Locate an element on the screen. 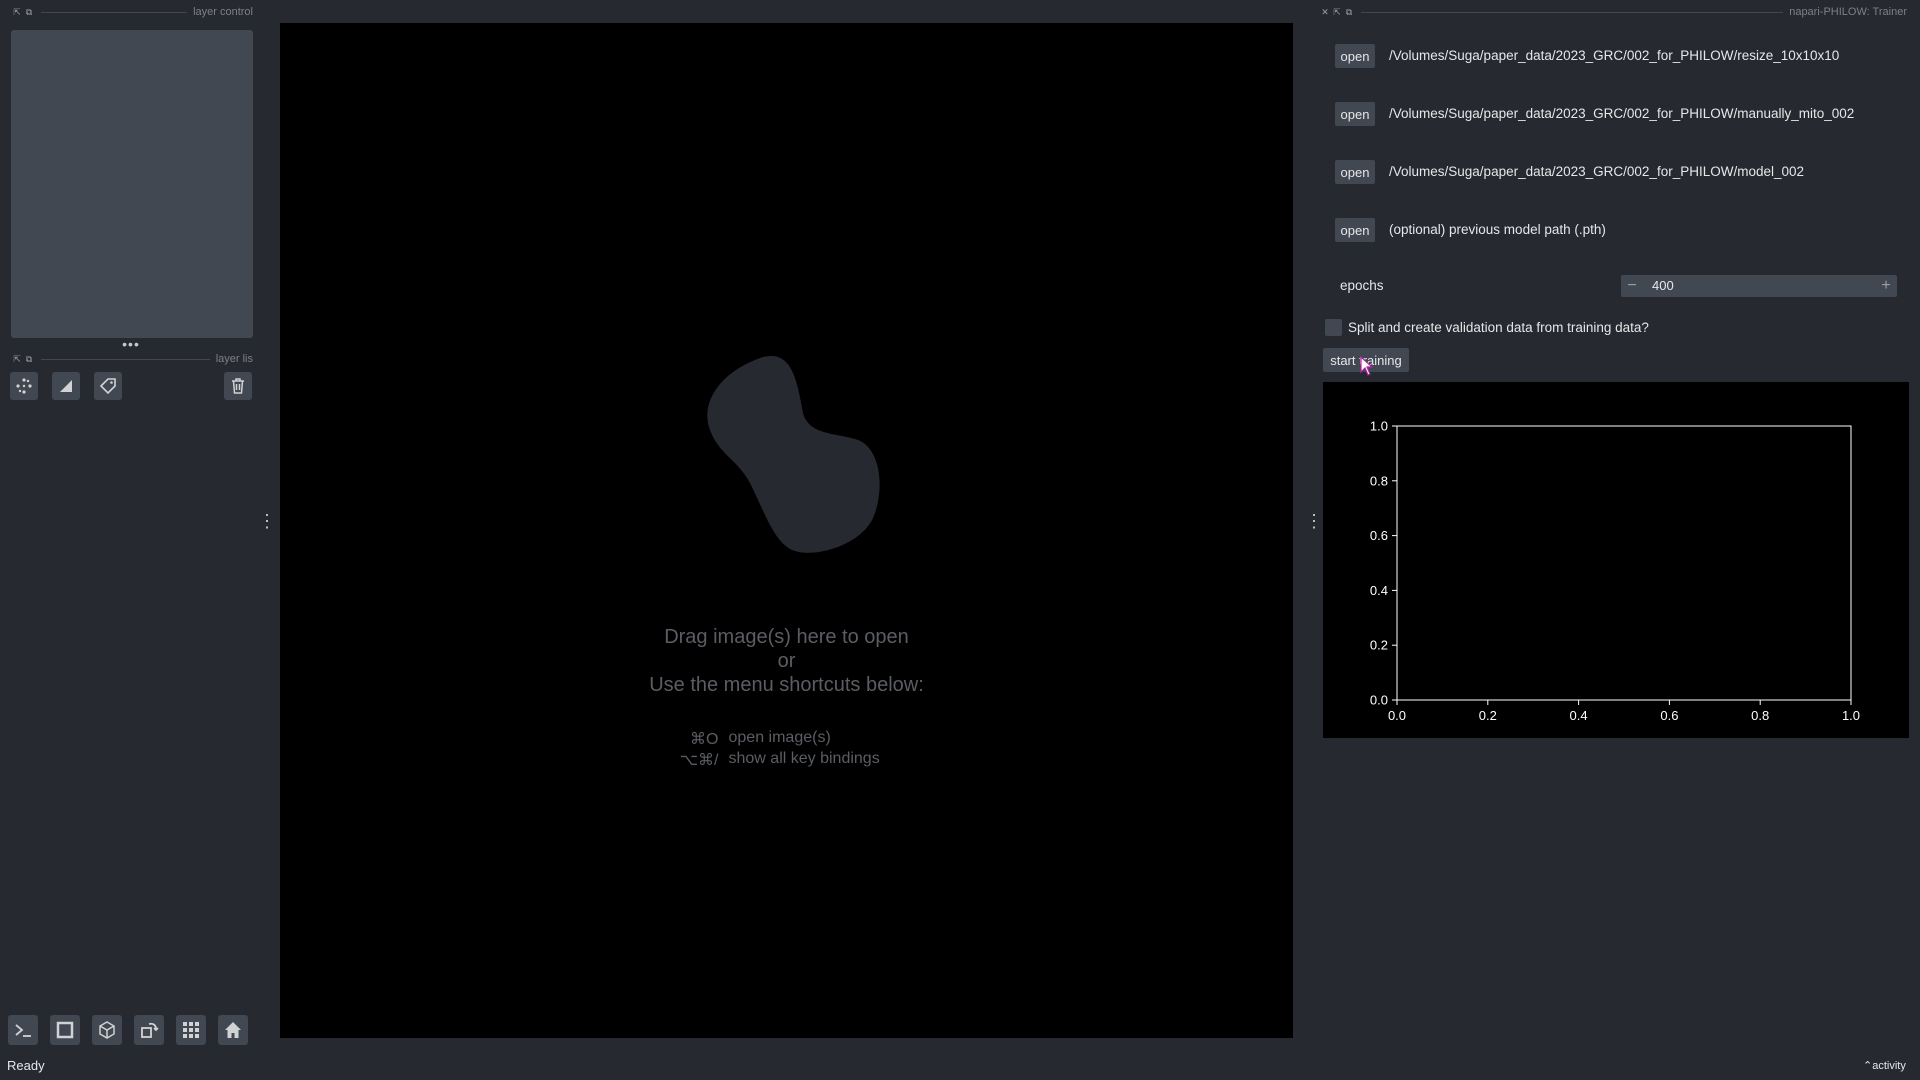 The height and width of the screenshot is (1080, 1920). y-tick-label: 0.0 is located at coordinates (1379, 700).